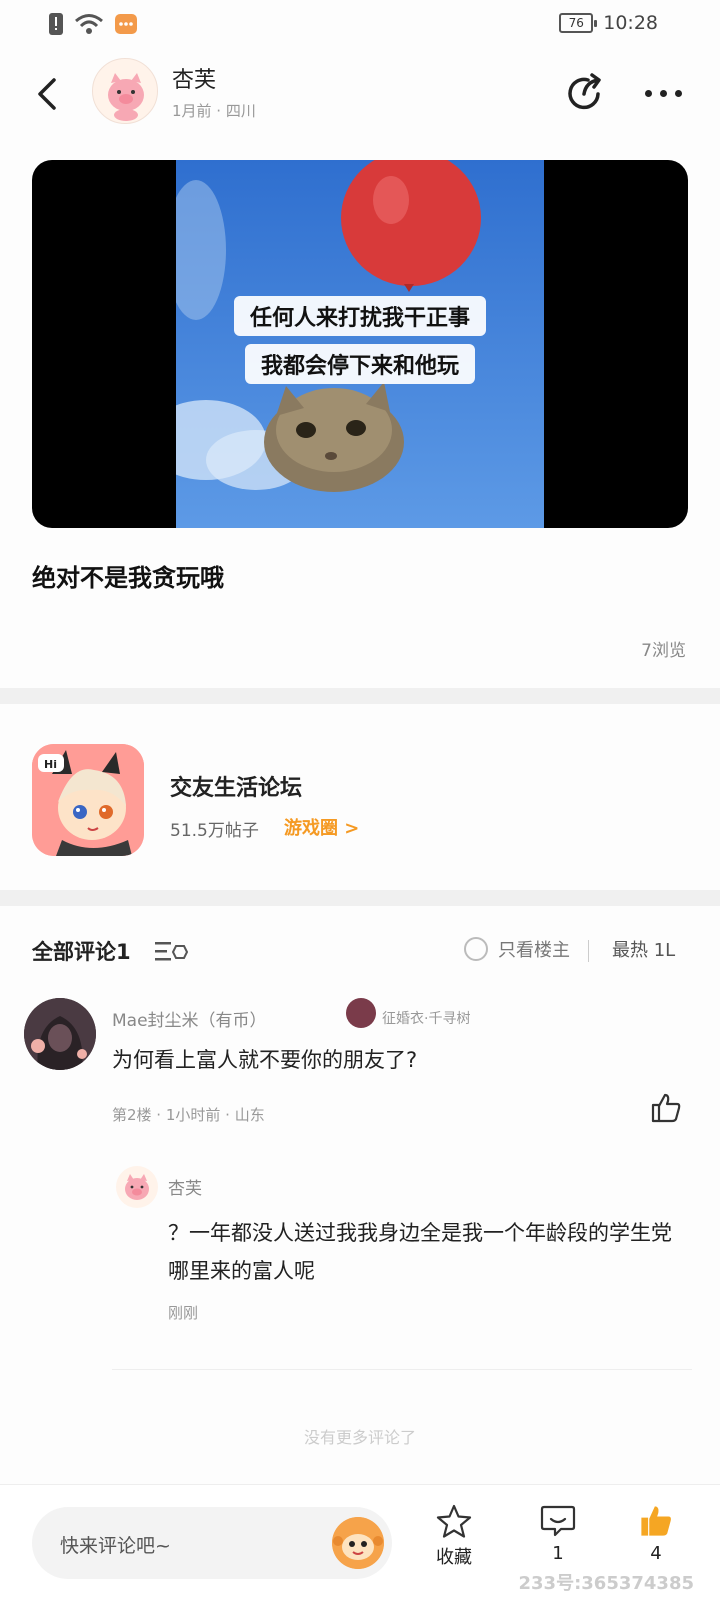 The width and height of the screenshot is (720, 1600). I want to click on author-only-toggle: 只看楼主, so click(517, 949).